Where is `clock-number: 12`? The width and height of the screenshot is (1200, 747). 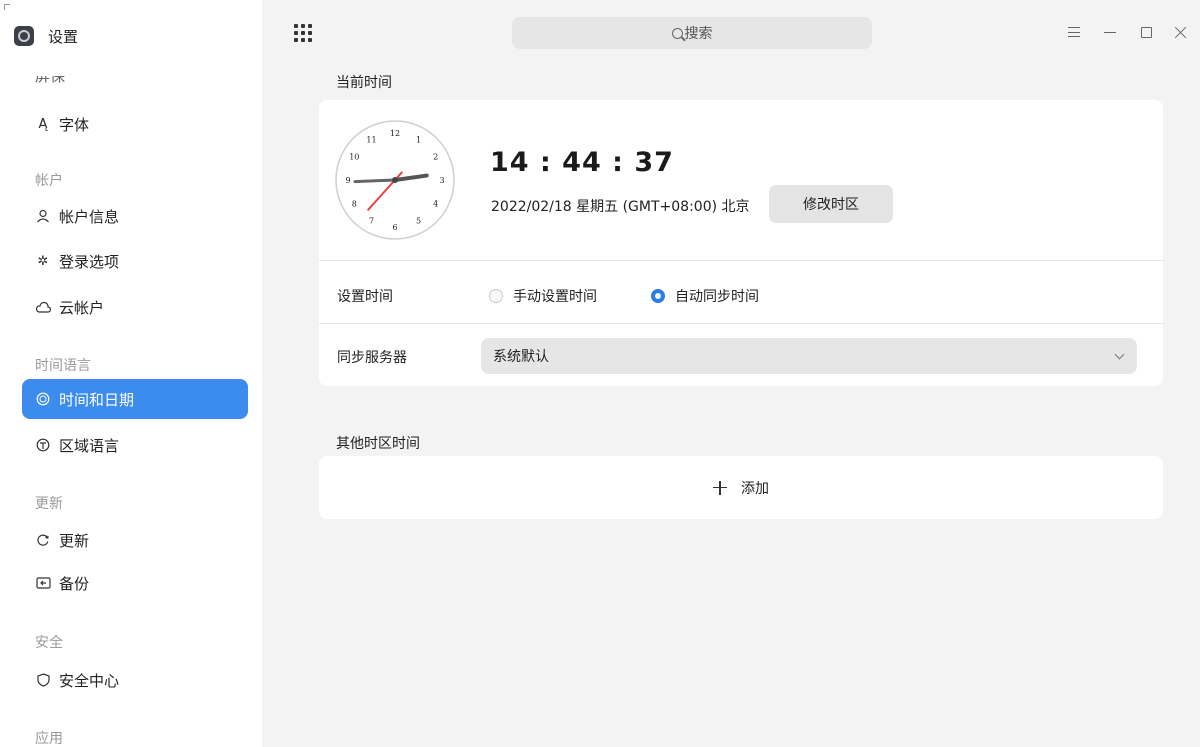
clock-number: 12 is located at coordinates (395, 133).